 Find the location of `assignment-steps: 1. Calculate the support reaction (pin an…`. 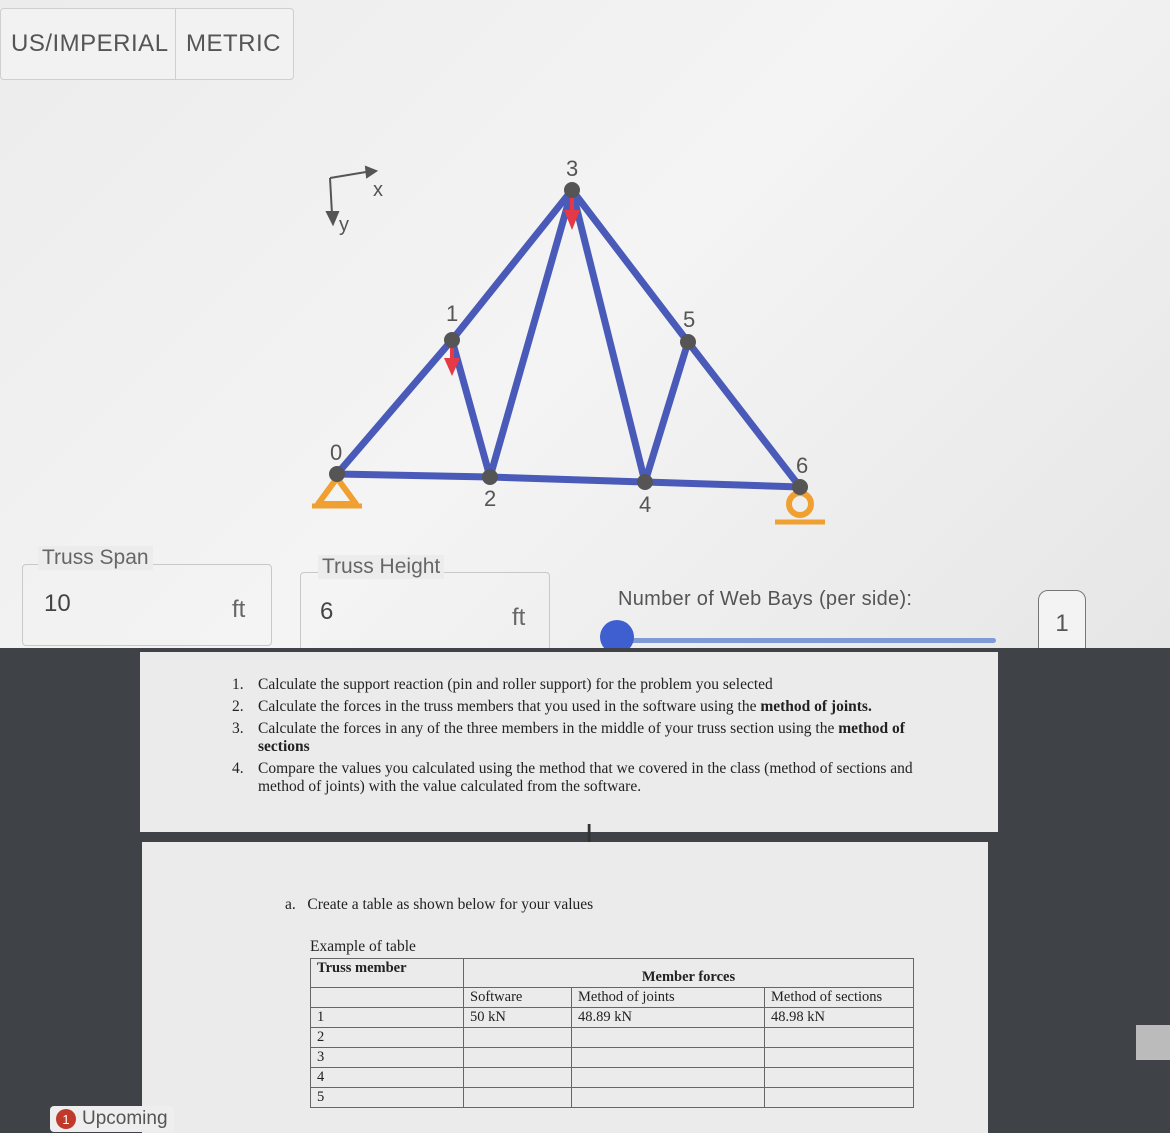

assignment-steps: 1. Calculate the support reaction (pin an… is located at coordinates (582, 738).